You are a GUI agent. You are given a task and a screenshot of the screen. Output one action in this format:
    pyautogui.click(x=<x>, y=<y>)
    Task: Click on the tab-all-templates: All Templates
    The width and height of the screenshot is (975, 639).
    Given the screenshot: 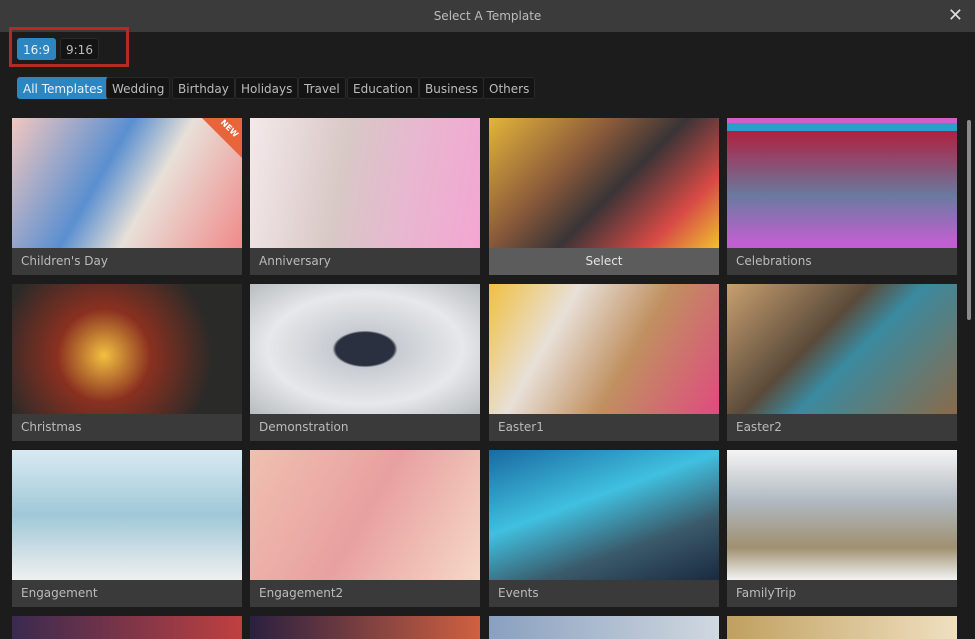 What is the action you would take?
    pyautogui.click(x=63, y=88)
    